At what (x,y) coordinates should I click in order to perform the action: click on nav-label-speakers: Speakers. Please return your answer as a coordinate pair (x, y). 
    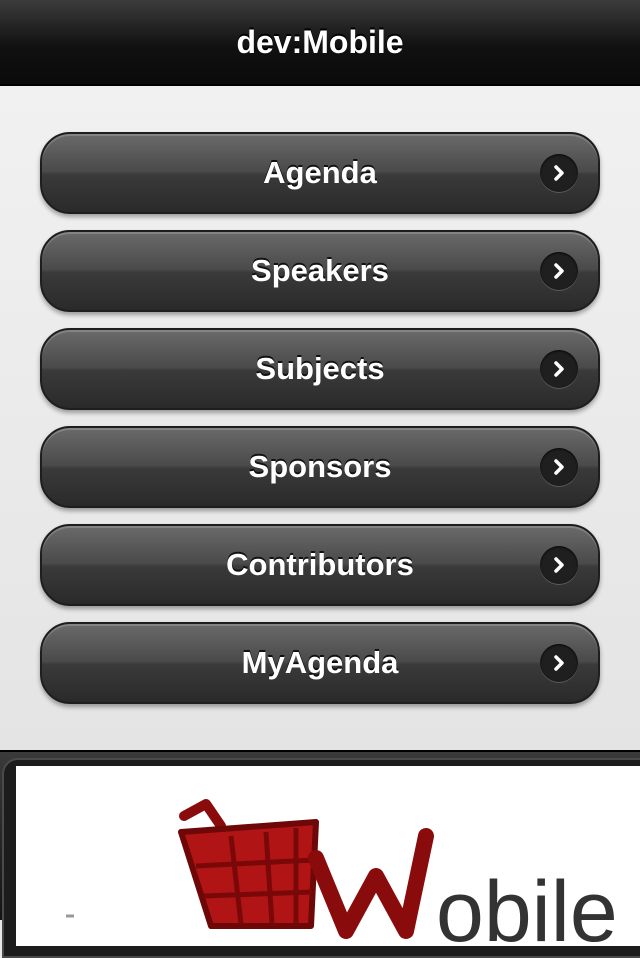
    Looking at the image, I should click on (320, 270).